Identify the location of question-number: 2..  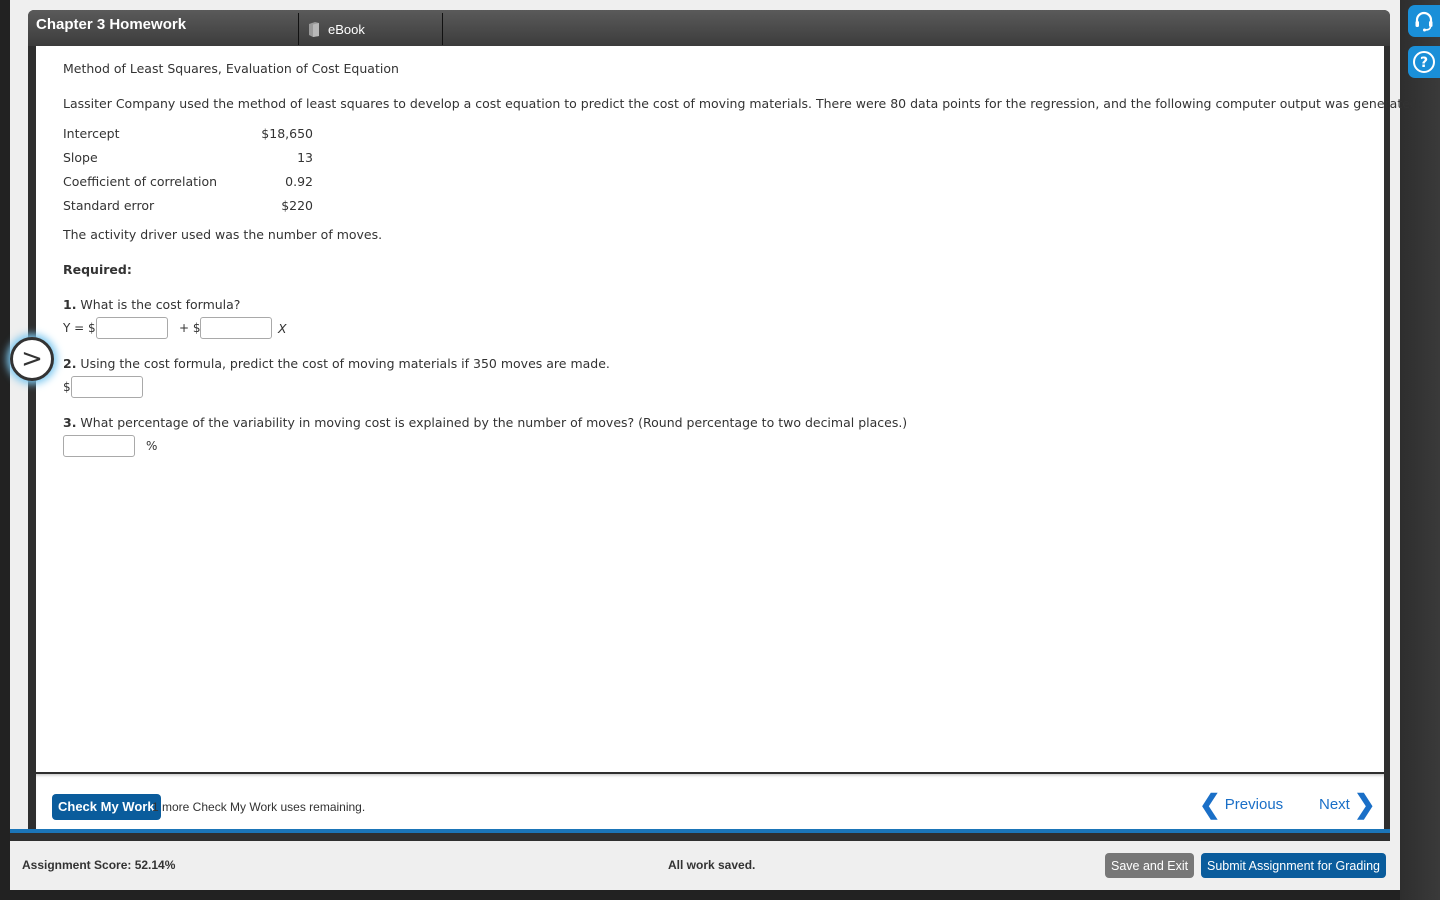
(70, 363).